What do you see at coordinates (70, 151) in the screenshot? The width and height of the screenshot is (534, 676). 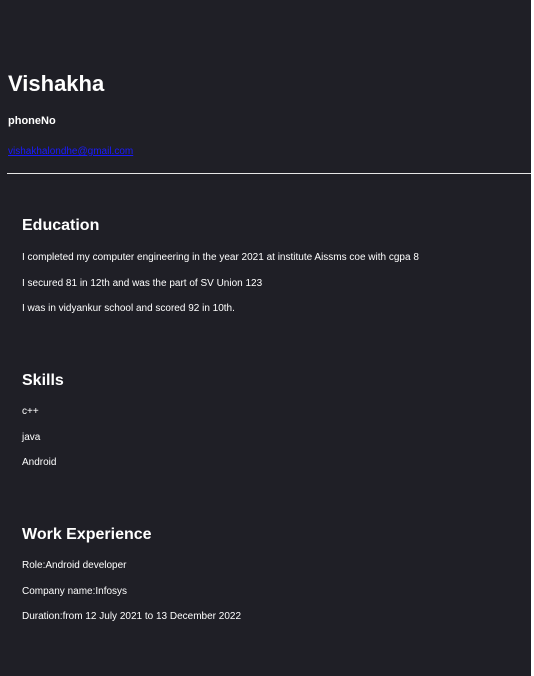 I see `profile-email-link: vishakhalondhe@gmail.com` at bounding box center [70, 151].